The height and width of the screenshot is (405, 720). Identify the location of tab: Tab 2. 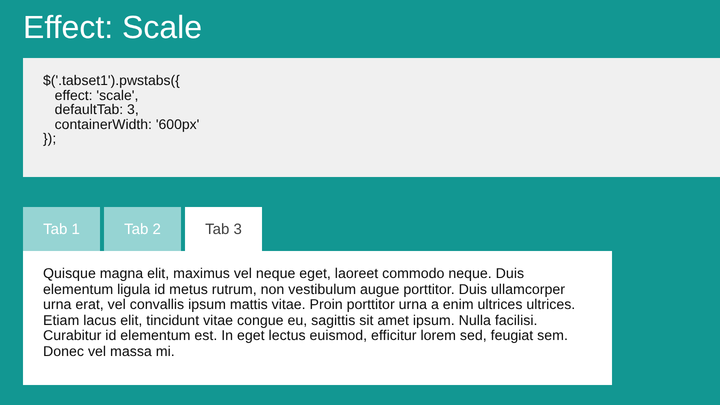
(142, 229).